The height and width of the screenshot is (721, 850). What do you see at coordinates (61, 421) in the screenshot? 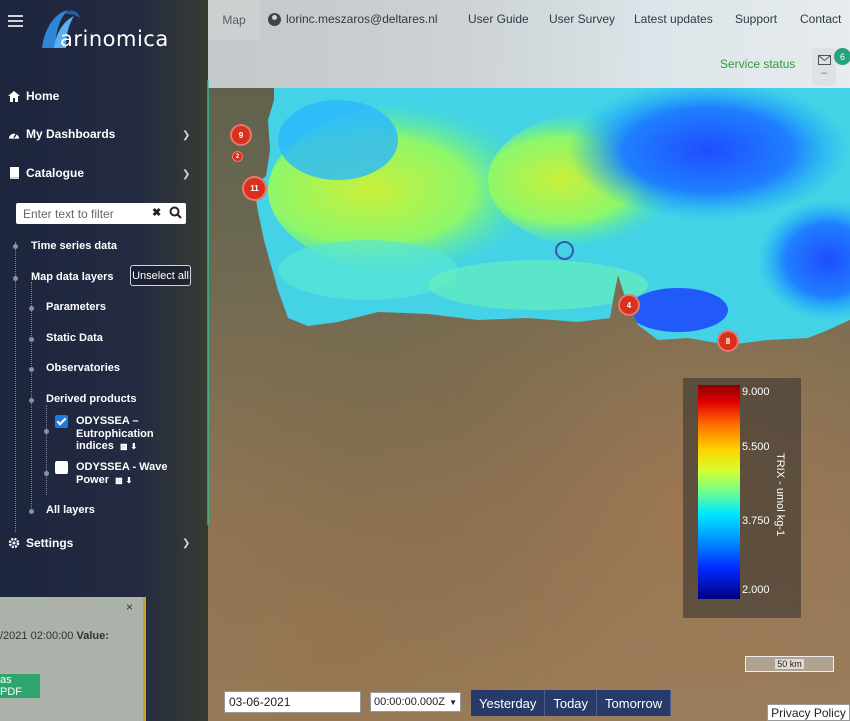
I see `layer-checkbox-eutrophication` at bounding box center [61, 421].